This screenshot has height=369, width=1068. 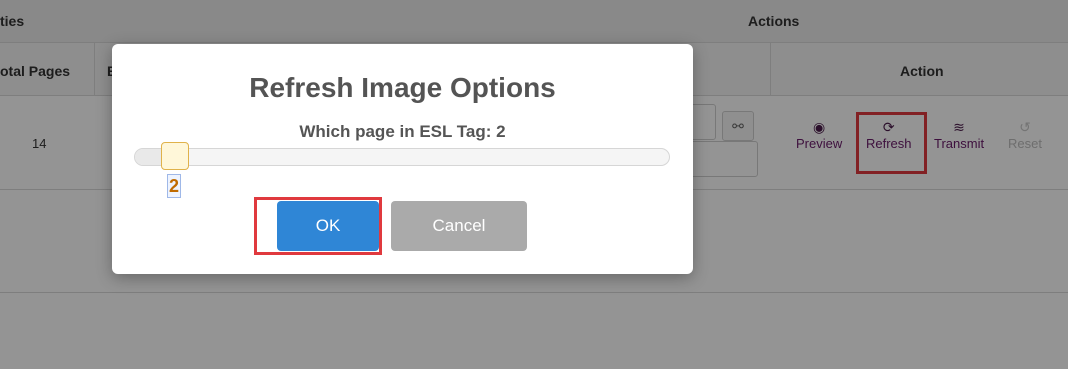 I want to click on ok-button: OK, so click(x=328, y=226).